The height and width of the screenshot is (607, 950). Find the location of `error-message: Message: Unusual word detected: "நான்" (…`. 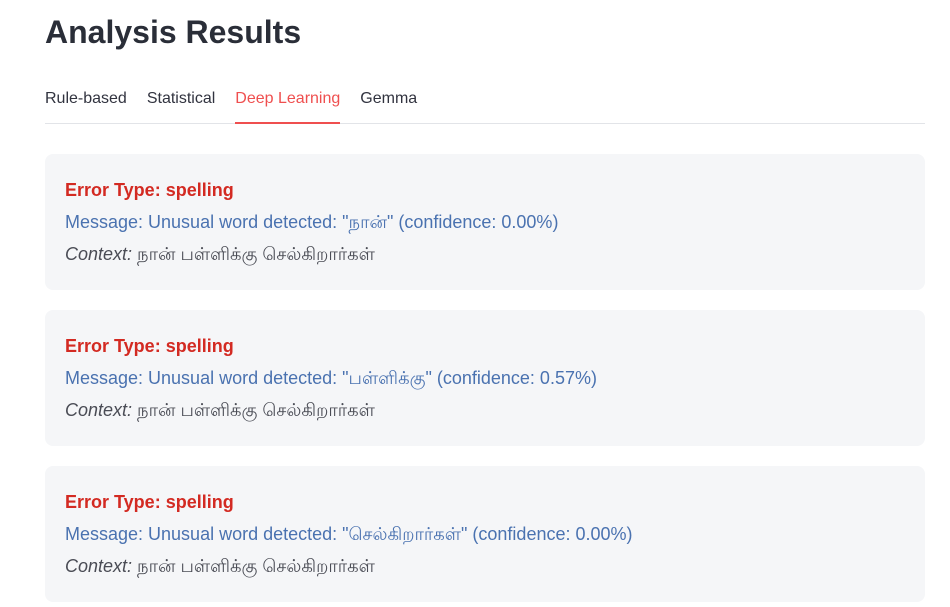

error-message: Message: Unusual word detected: "நான்" (… is located at coordinates (312, 222).